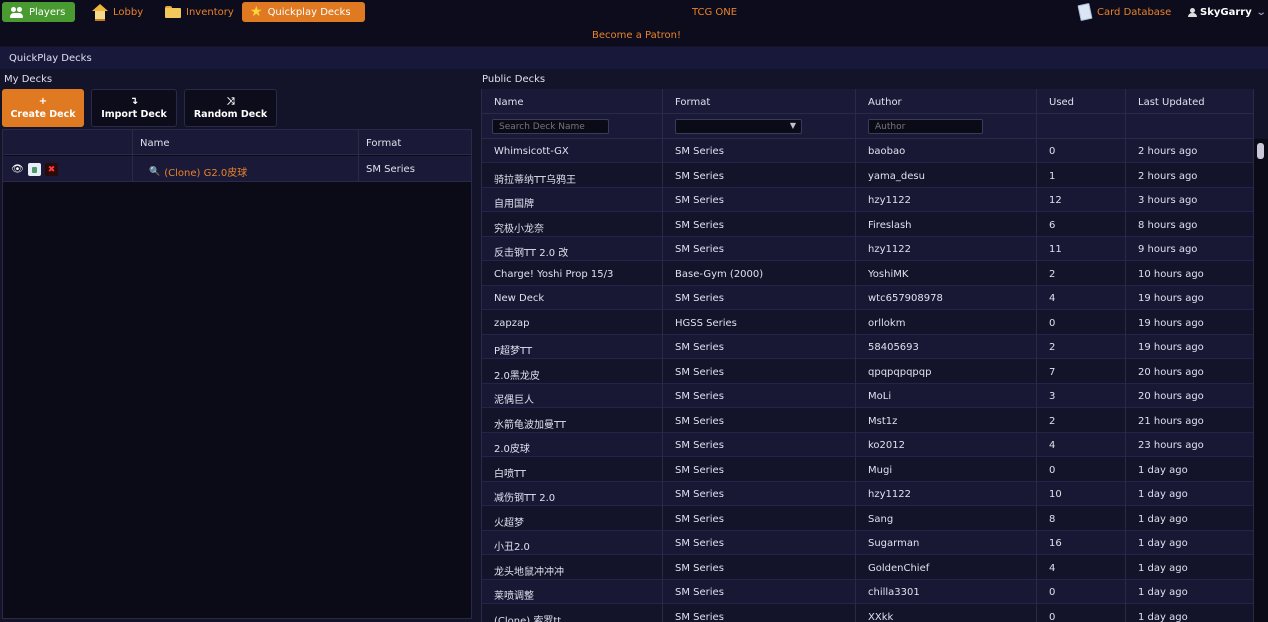  Describe the element at coordinates (1260, 151) in the screenshot. I see `scrollbar-thumb` at that location.